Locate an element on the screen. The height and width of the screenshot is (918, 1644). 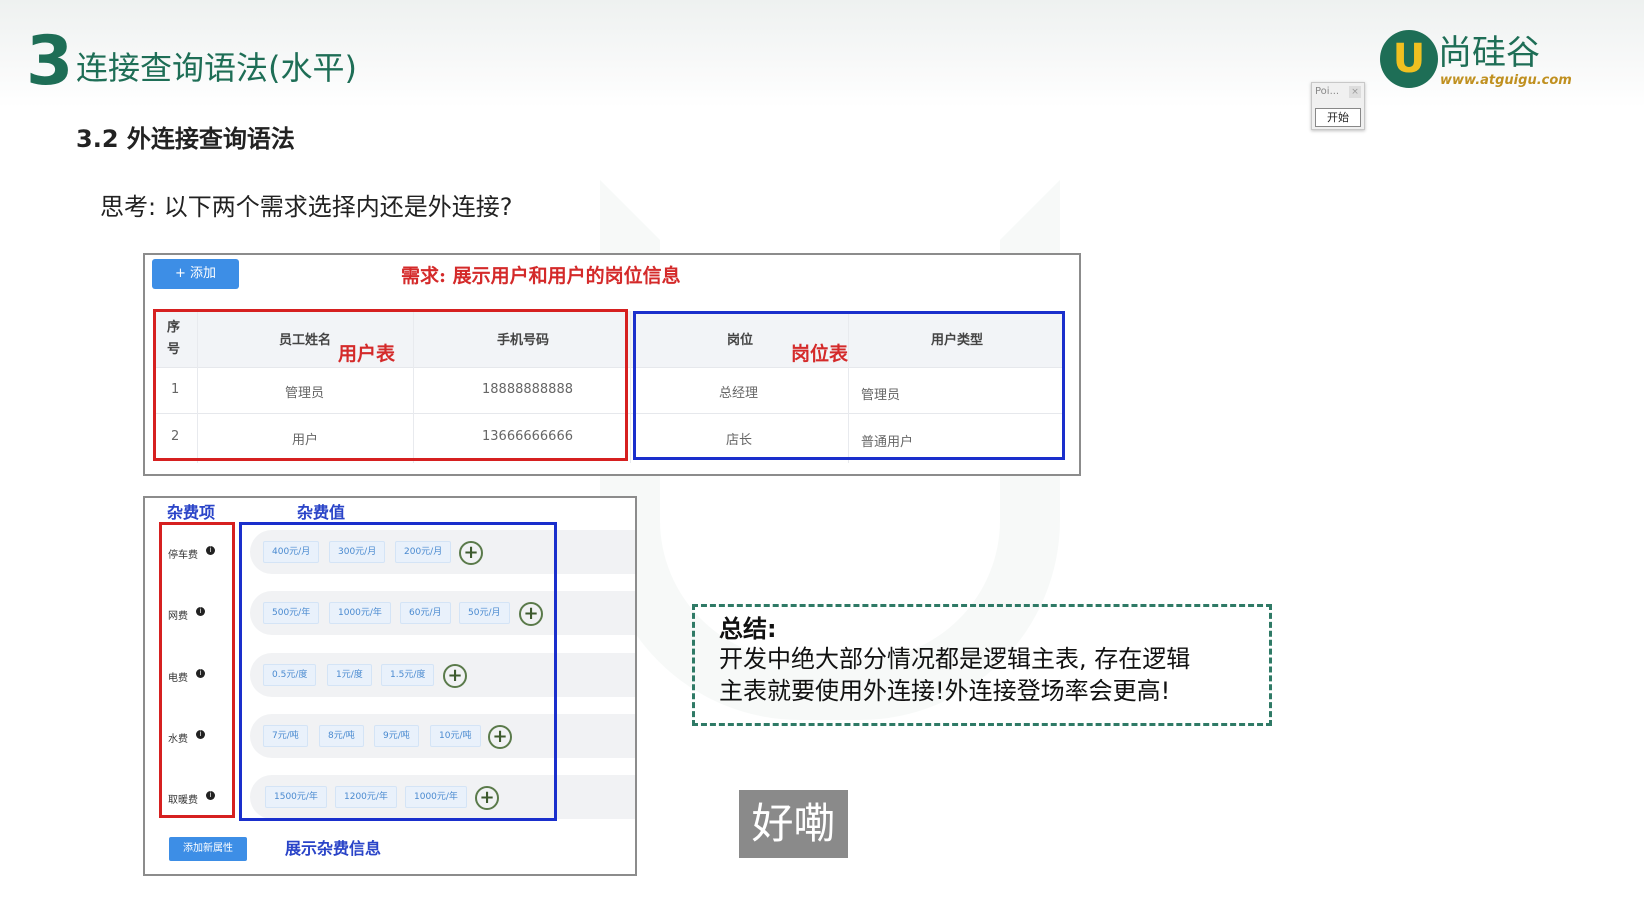
mini-window: Poi... × 开始 is located at coordinates (1338, 106).